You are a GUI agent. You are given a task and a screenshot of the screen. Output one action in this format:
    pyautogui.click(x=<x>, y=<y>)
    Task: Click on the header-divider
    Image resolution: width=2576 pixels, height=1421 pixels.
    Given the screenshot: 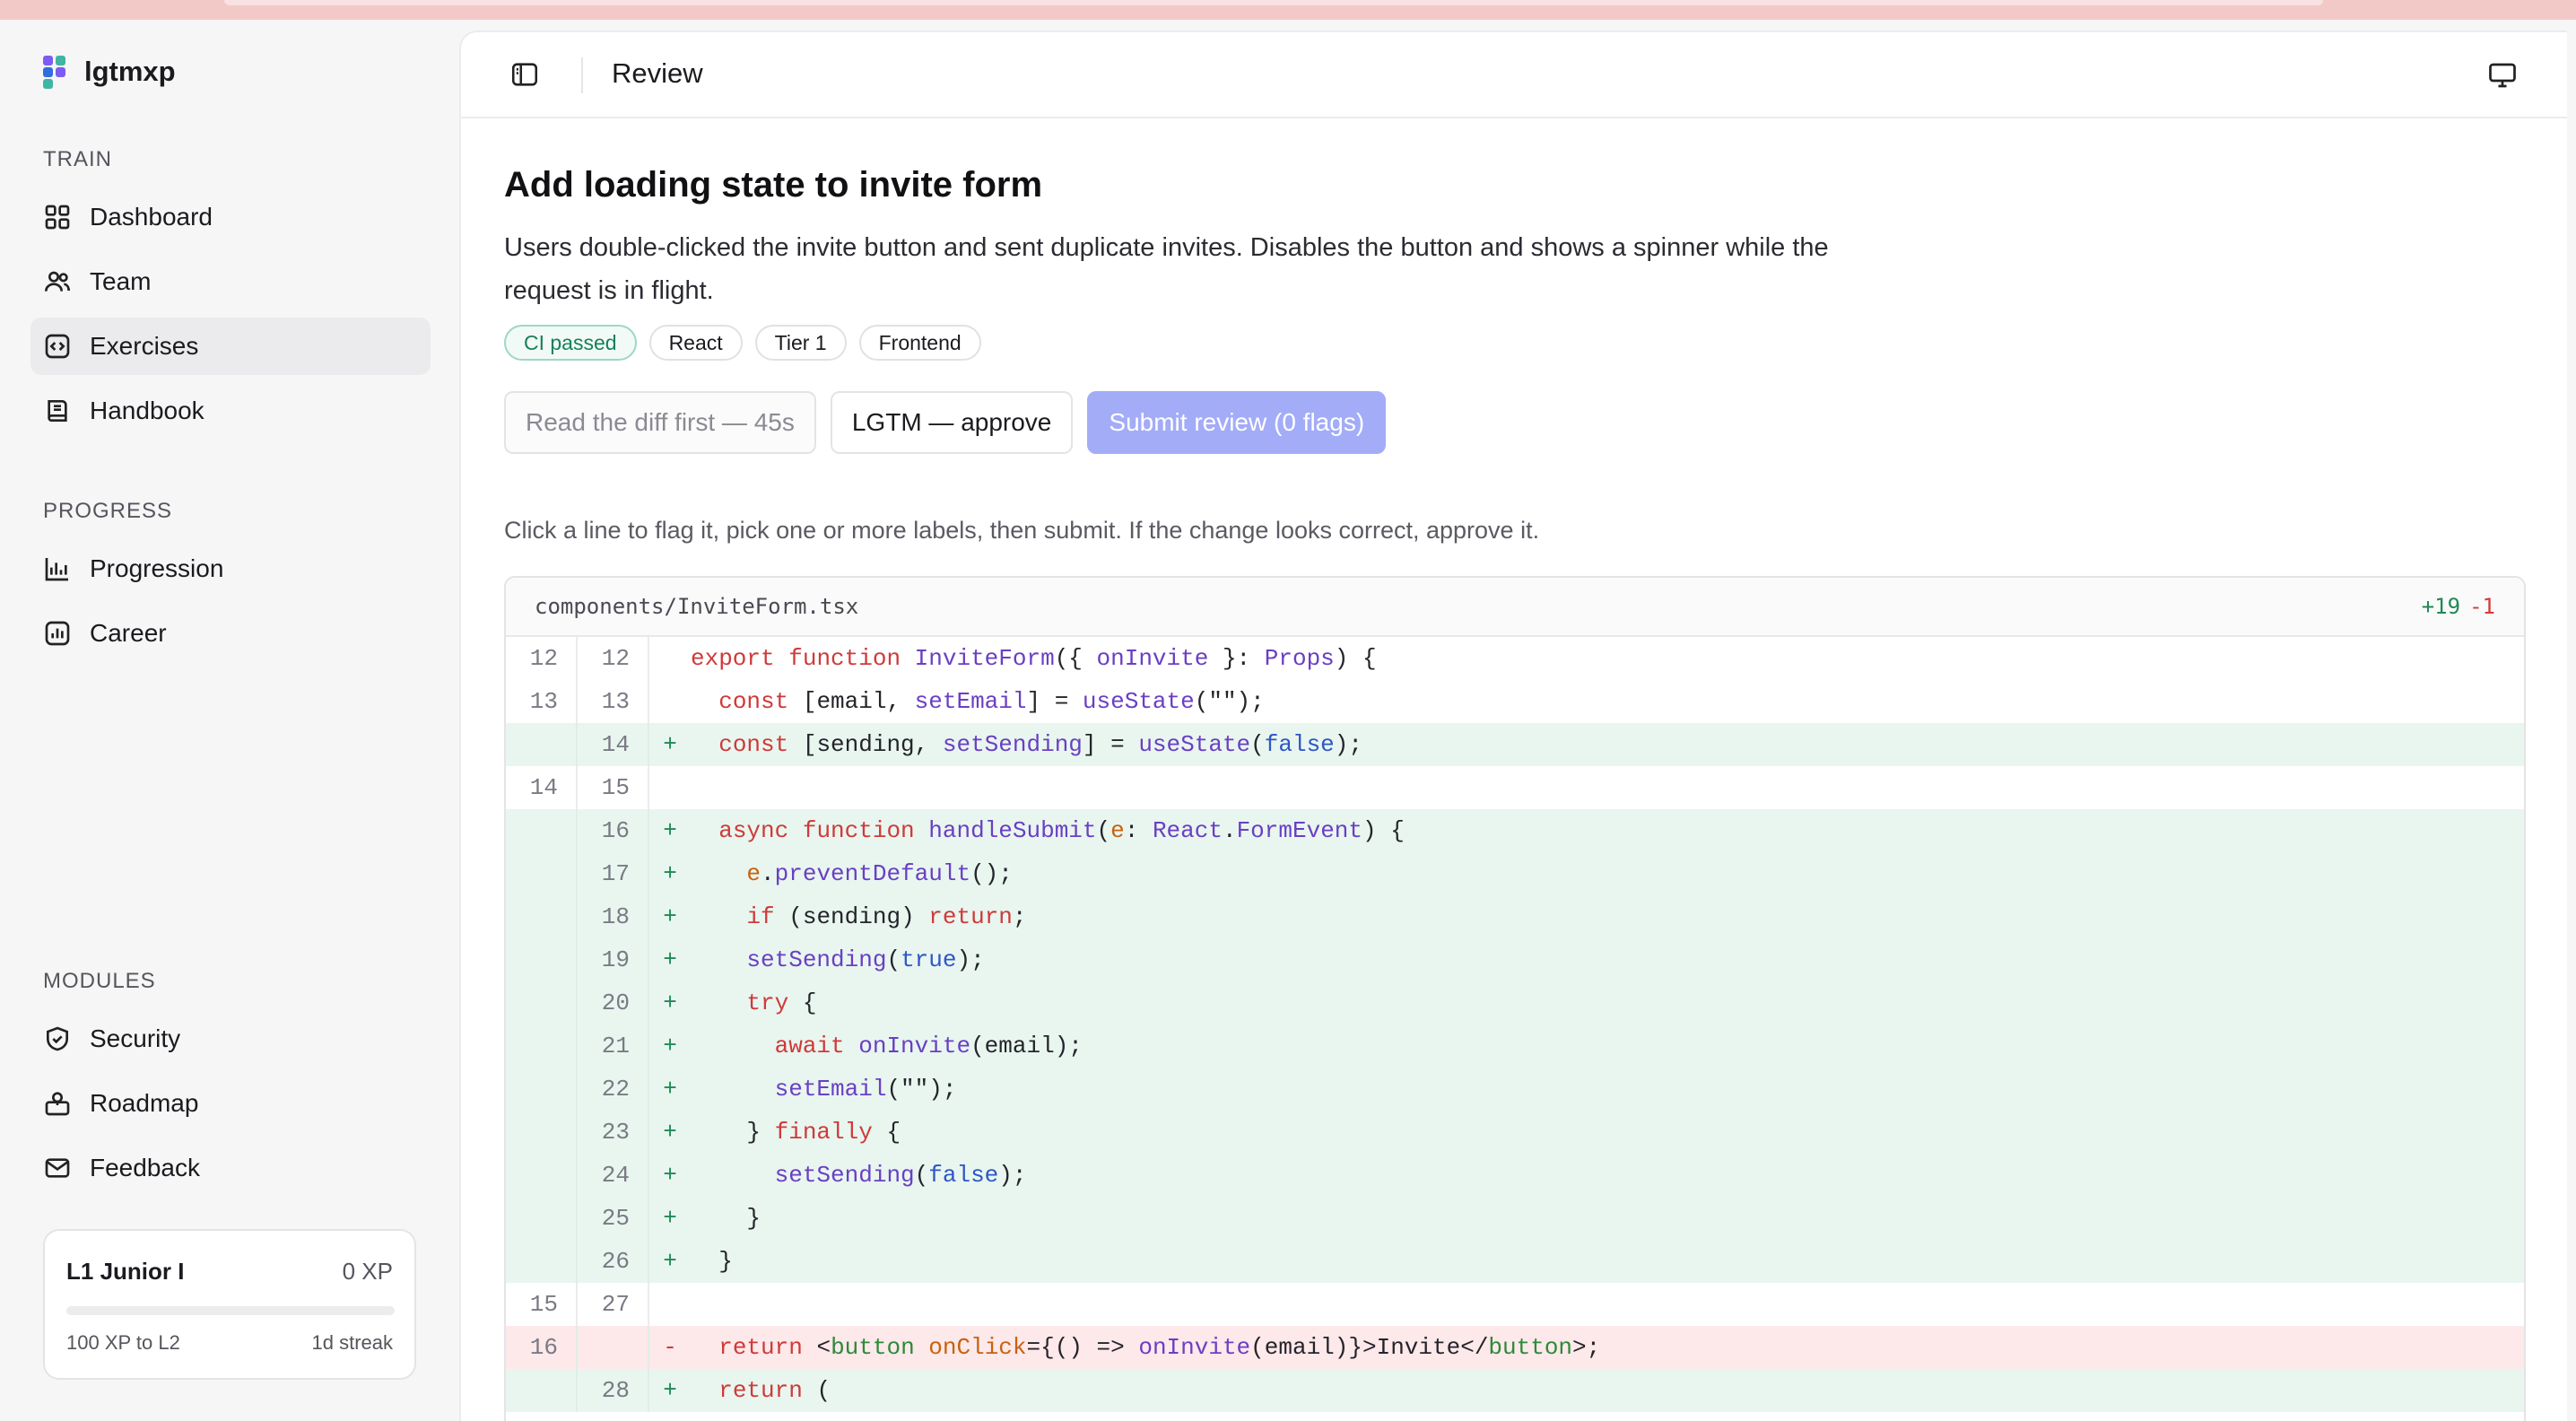 What is the action you would take?
    pyautogui.click(x=582, y=75)
    